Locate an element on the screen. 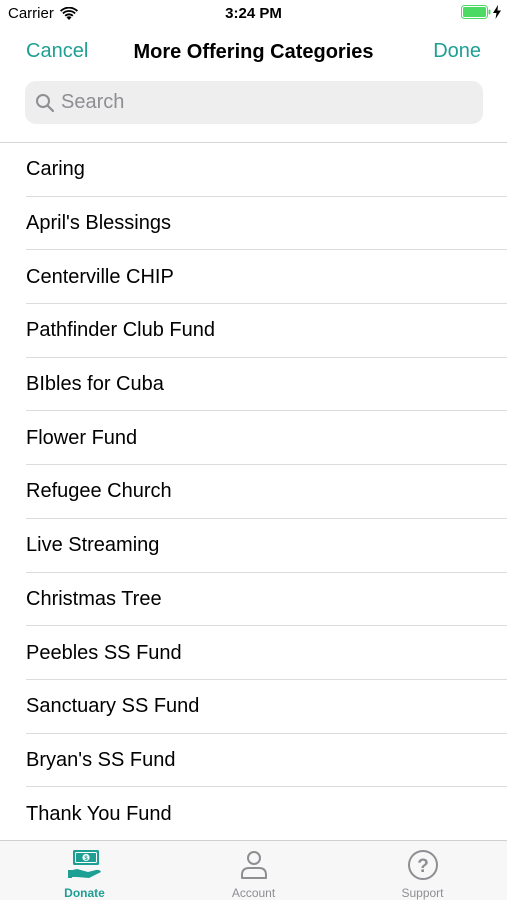  list-item-label: Sanctuary SS Fund is located at coordinates (113, 706).